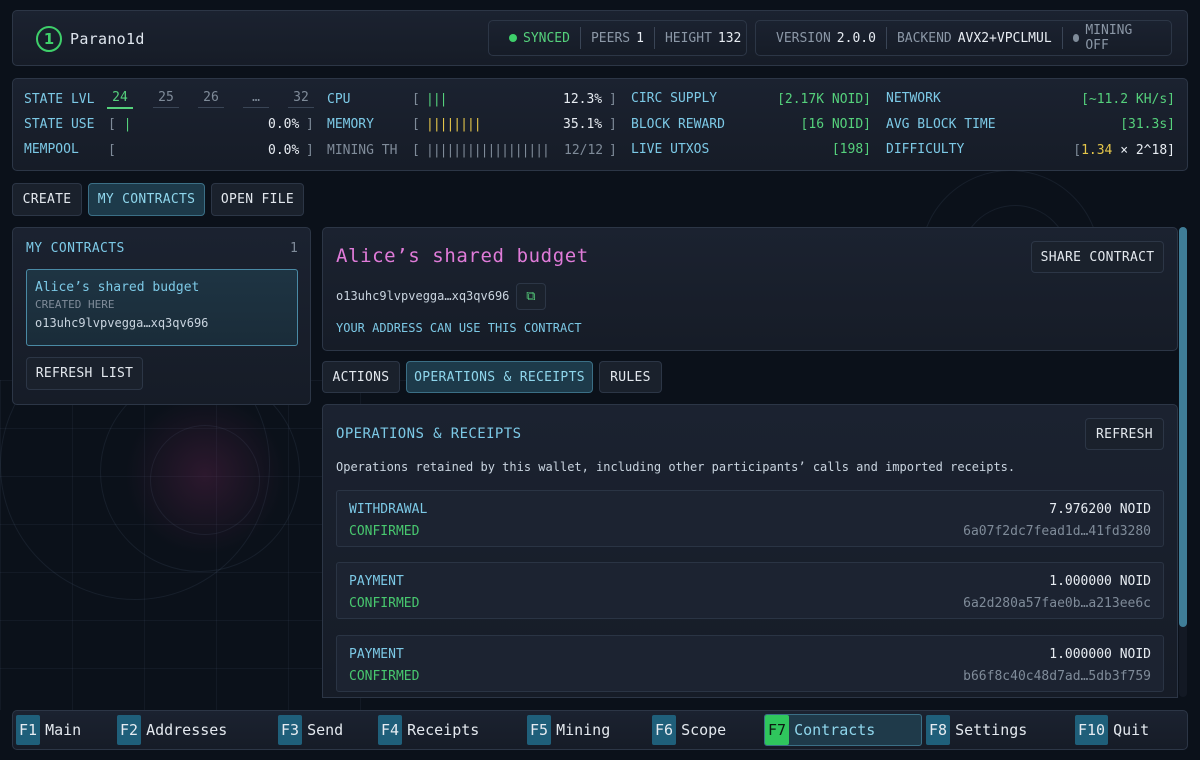 The height and width of the screenshot is (760, 1200). Describe the element at coordinates (84, 373) in the screenshot. I see `refresh-list-button: REFRESH LIST` at that location.